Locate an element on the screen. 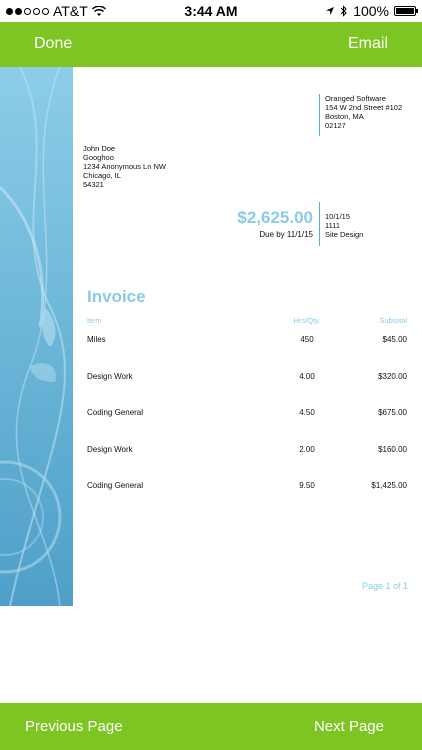  battery-percent: 100% is located at coordinates (371, 11).